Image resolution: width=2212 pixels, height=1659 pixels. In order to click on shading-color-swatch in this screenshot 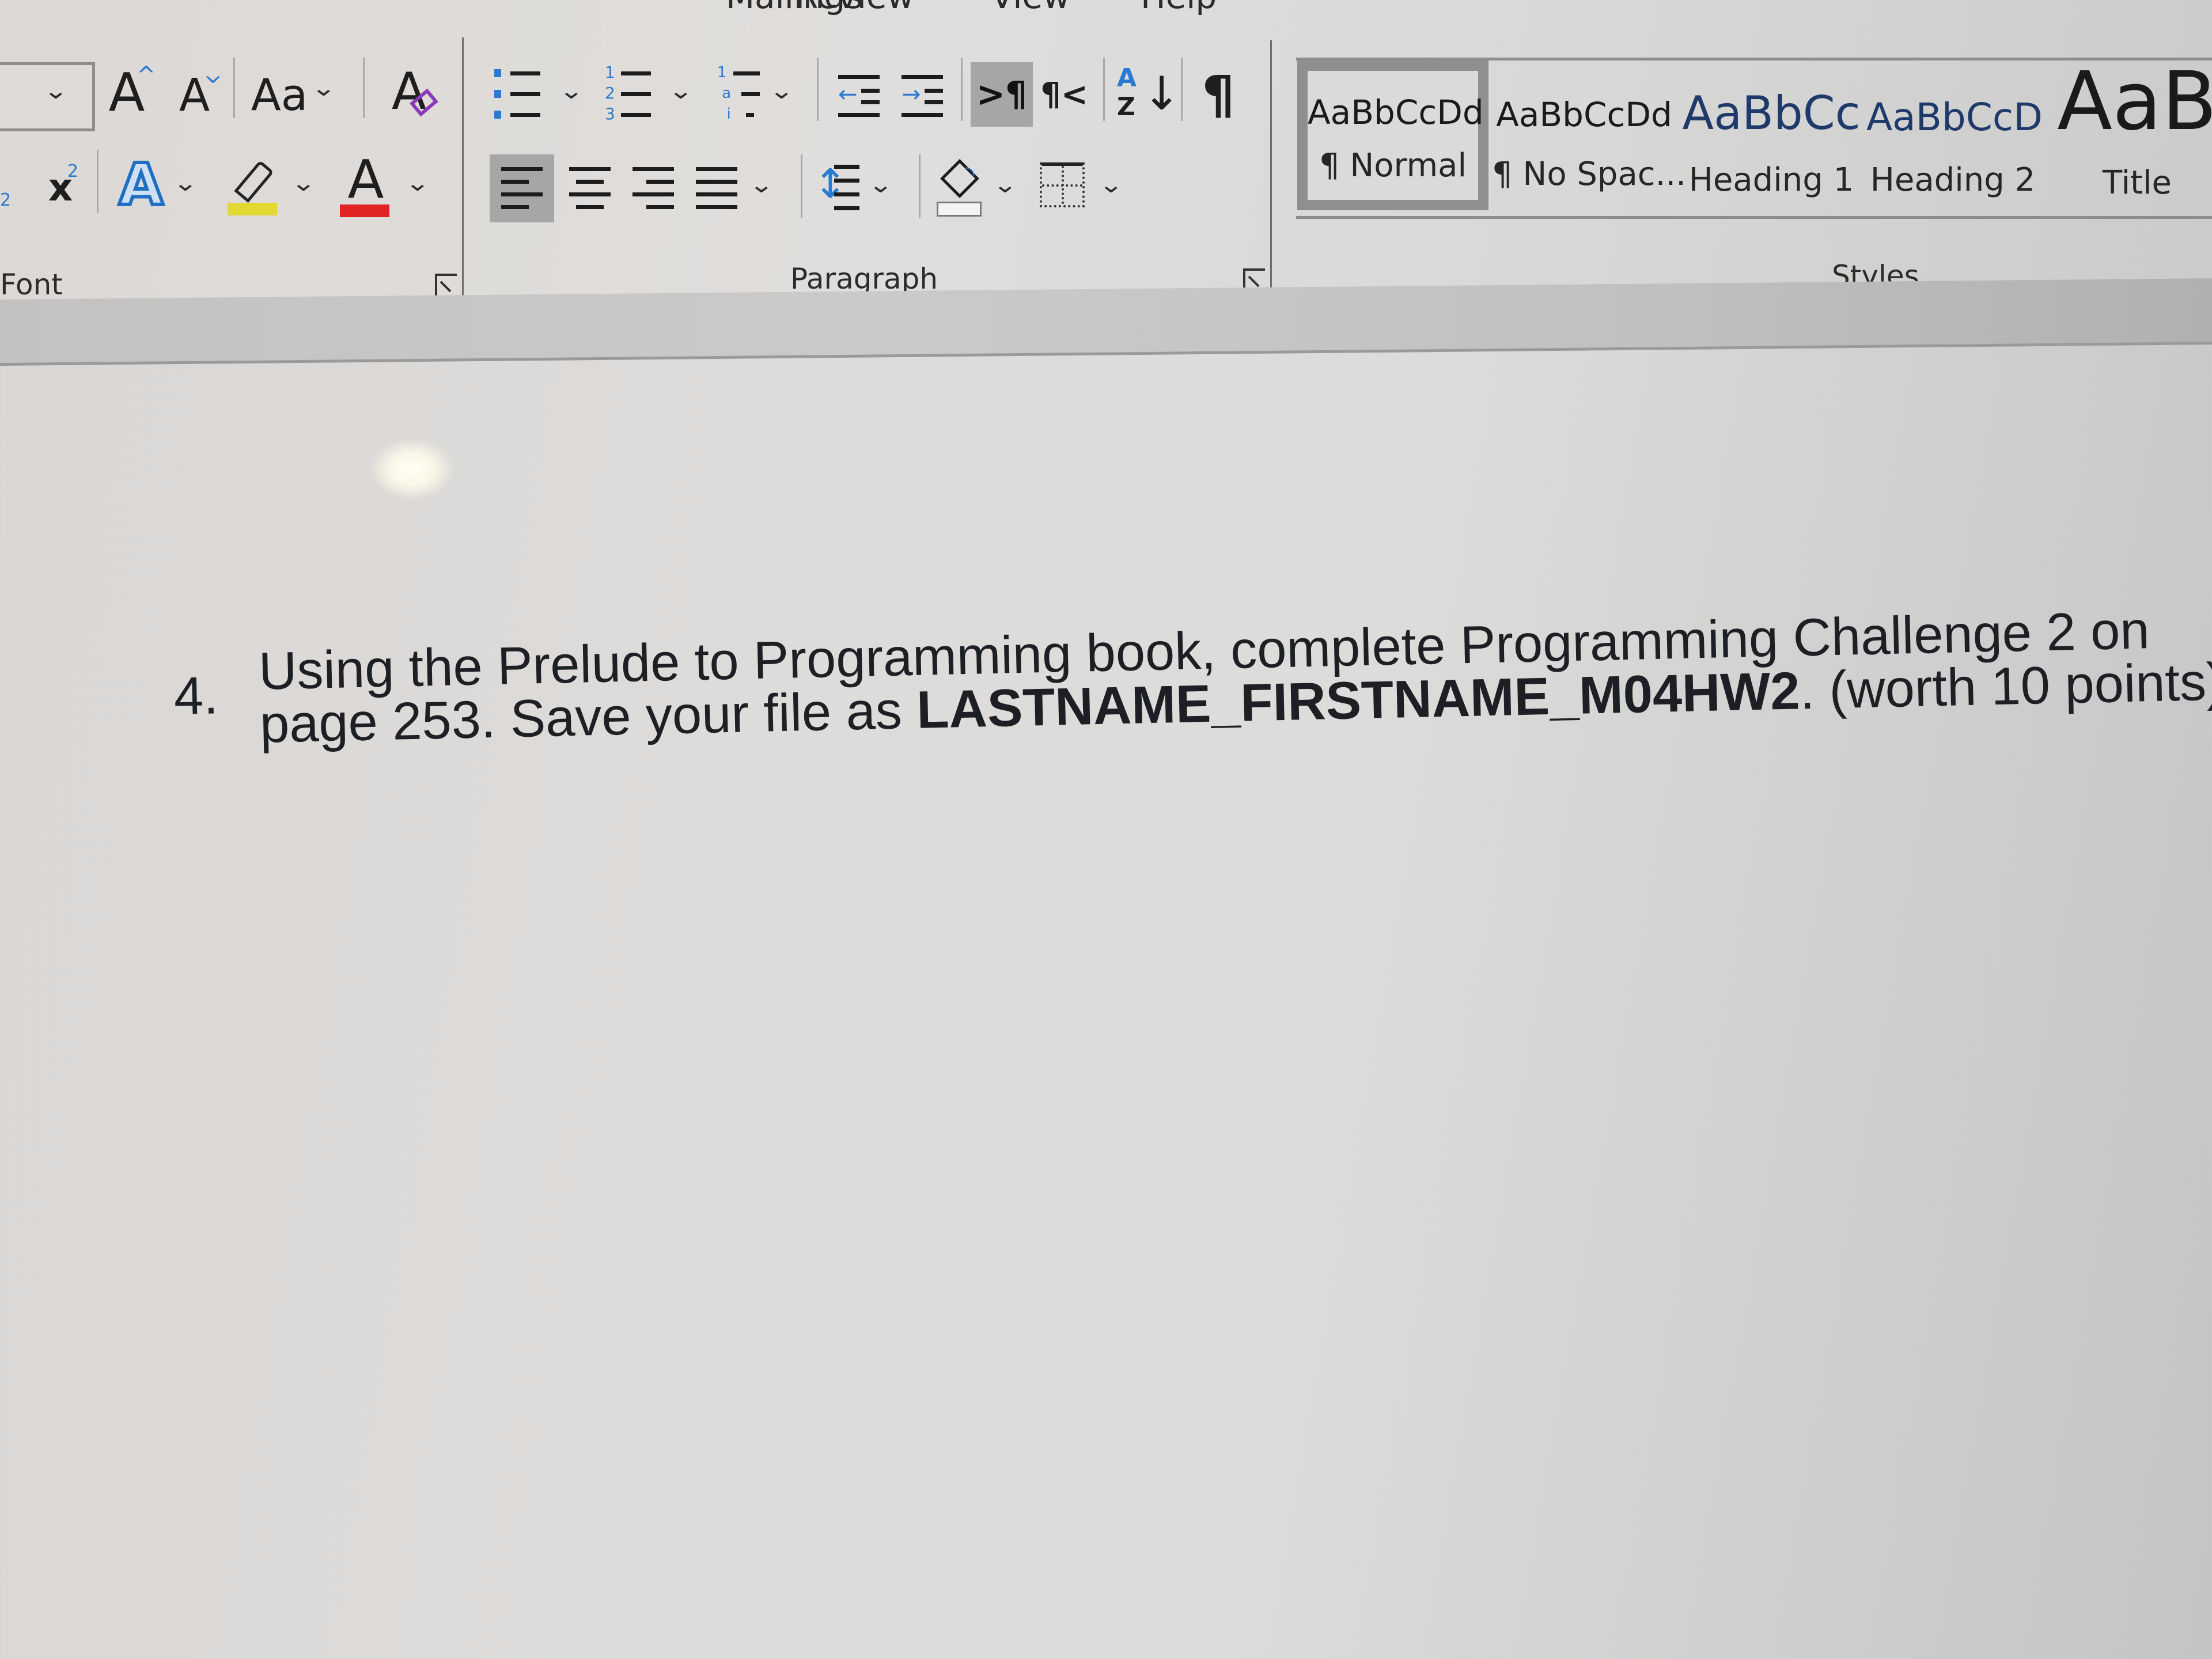, I will do `click(959, 209)`.